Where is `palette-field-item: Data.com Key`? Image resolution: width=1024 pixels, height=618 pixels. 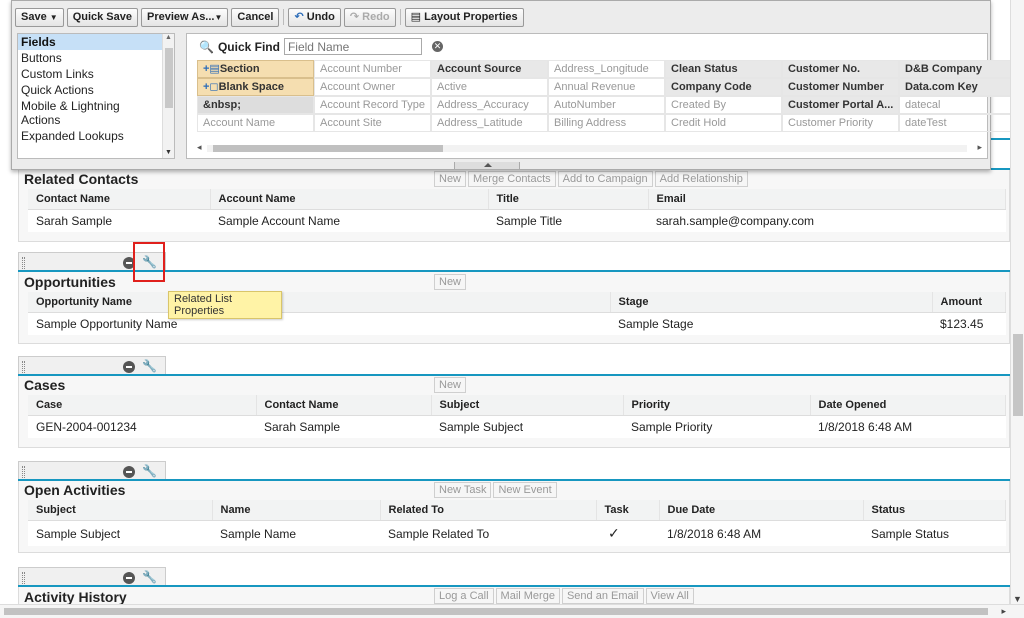
palette-field-item: Data.com Key is located at coordinates (954, 87).